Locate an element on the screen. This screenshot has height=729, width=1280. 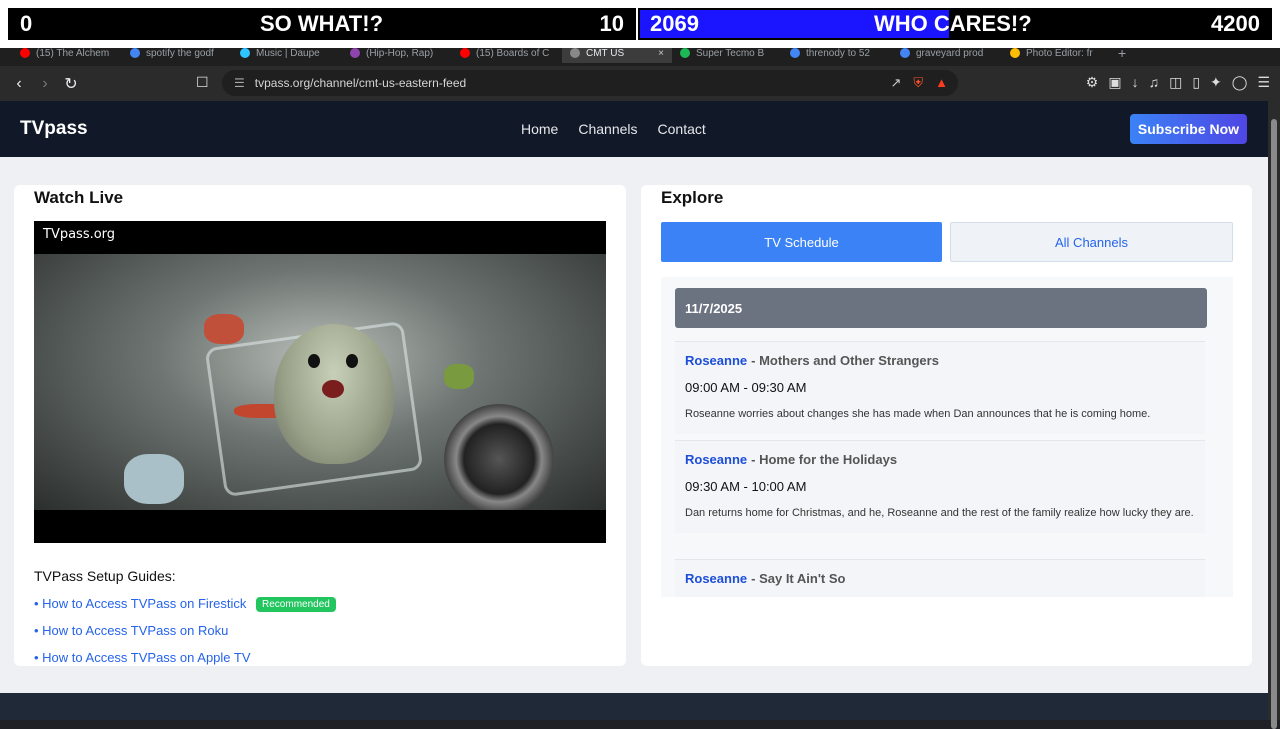
creature-image is located at coordinates (334, 394).